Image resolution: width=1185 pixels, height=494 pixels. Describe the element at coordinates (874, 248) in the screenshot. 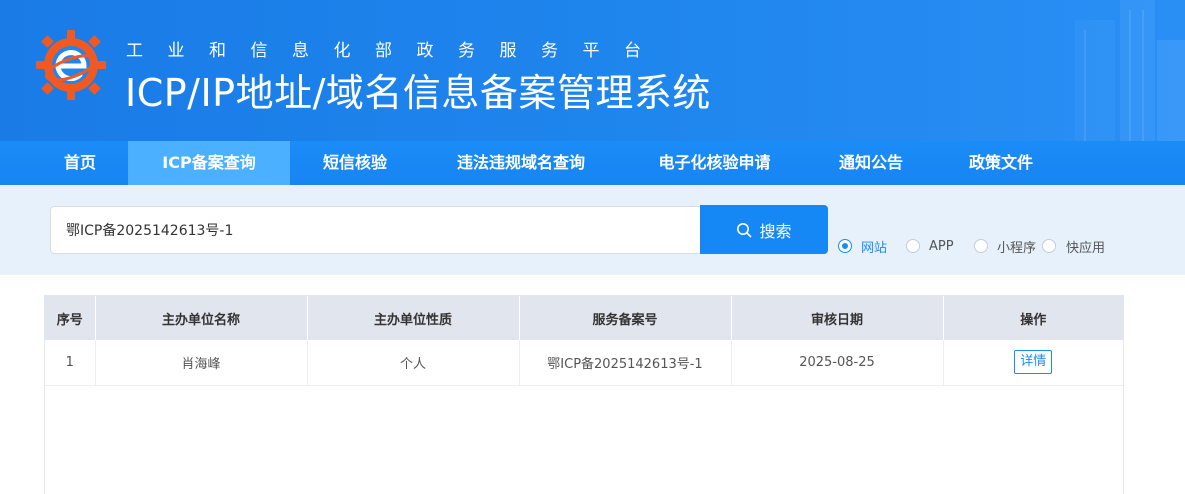

I see `radio-website-label: 网站` at that location.